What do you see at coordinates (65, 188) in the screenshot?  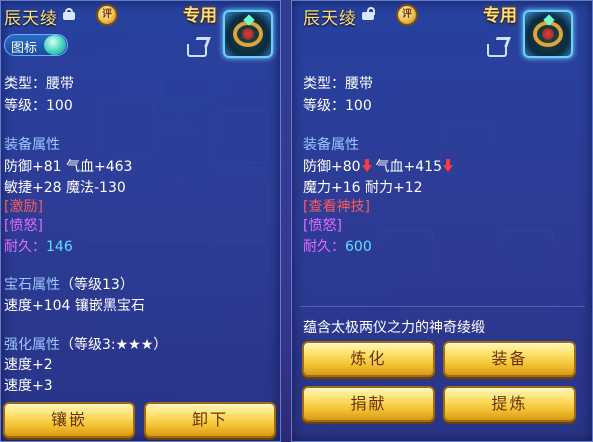 I see `stats-line-2: 敏捷+28 魔法-130` at bounding box center [65, 188].